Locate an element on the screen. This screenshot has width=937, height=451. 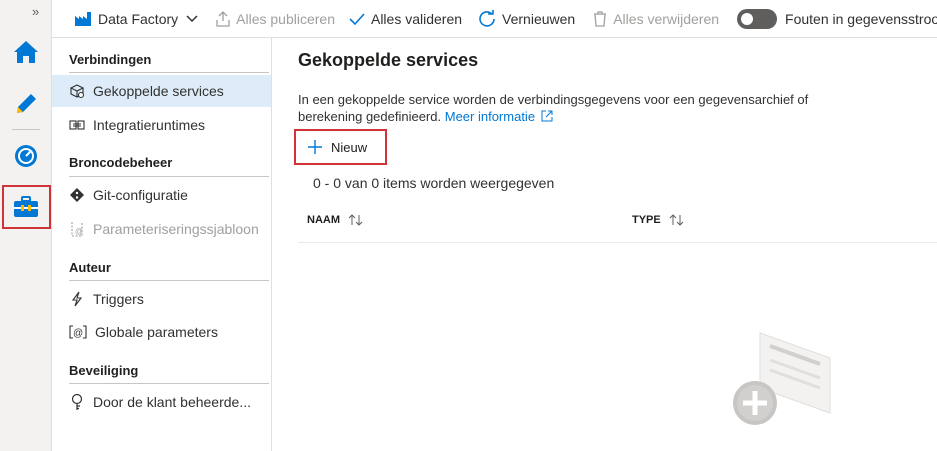
pencil-icon is located at coordinates (26, 103).